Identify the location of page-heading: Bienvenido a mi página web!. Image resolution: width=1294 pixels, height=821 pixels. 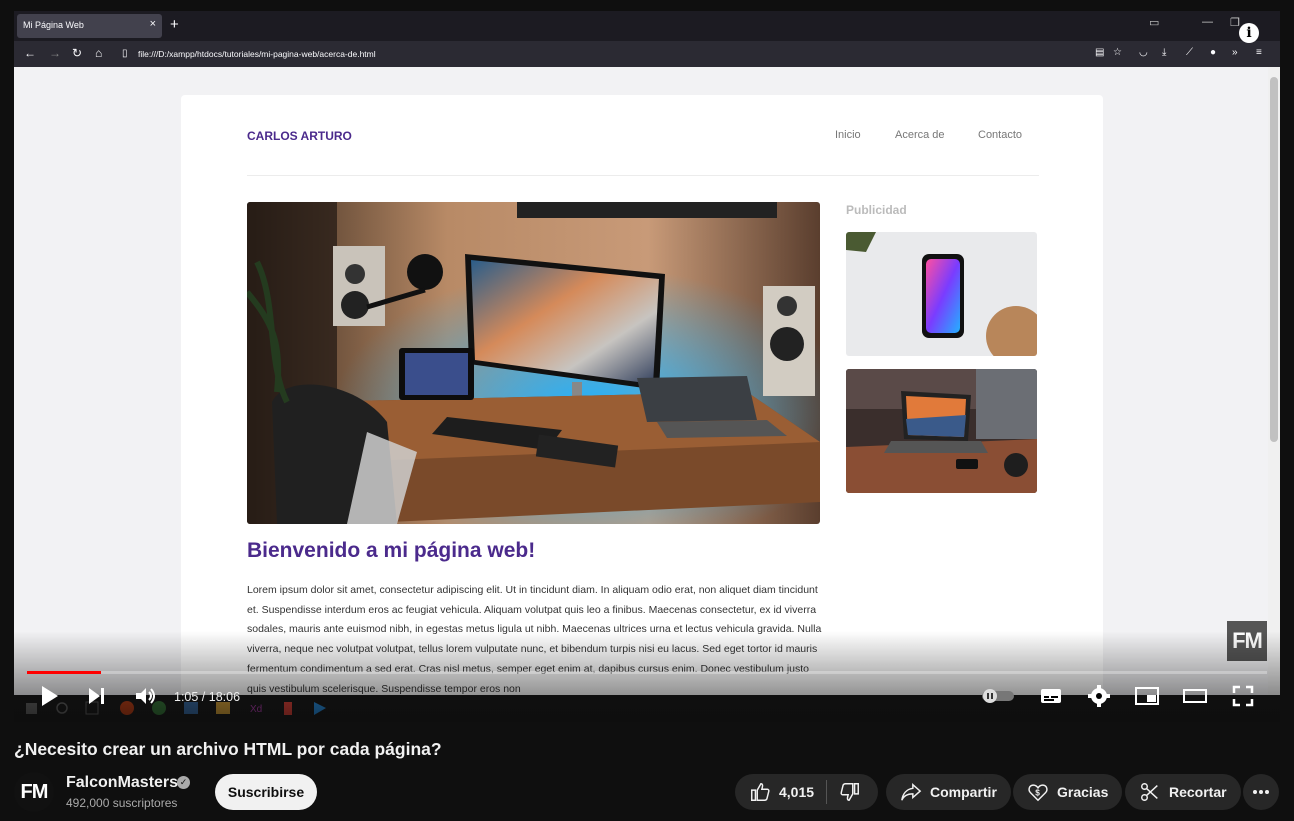
(391, 550).